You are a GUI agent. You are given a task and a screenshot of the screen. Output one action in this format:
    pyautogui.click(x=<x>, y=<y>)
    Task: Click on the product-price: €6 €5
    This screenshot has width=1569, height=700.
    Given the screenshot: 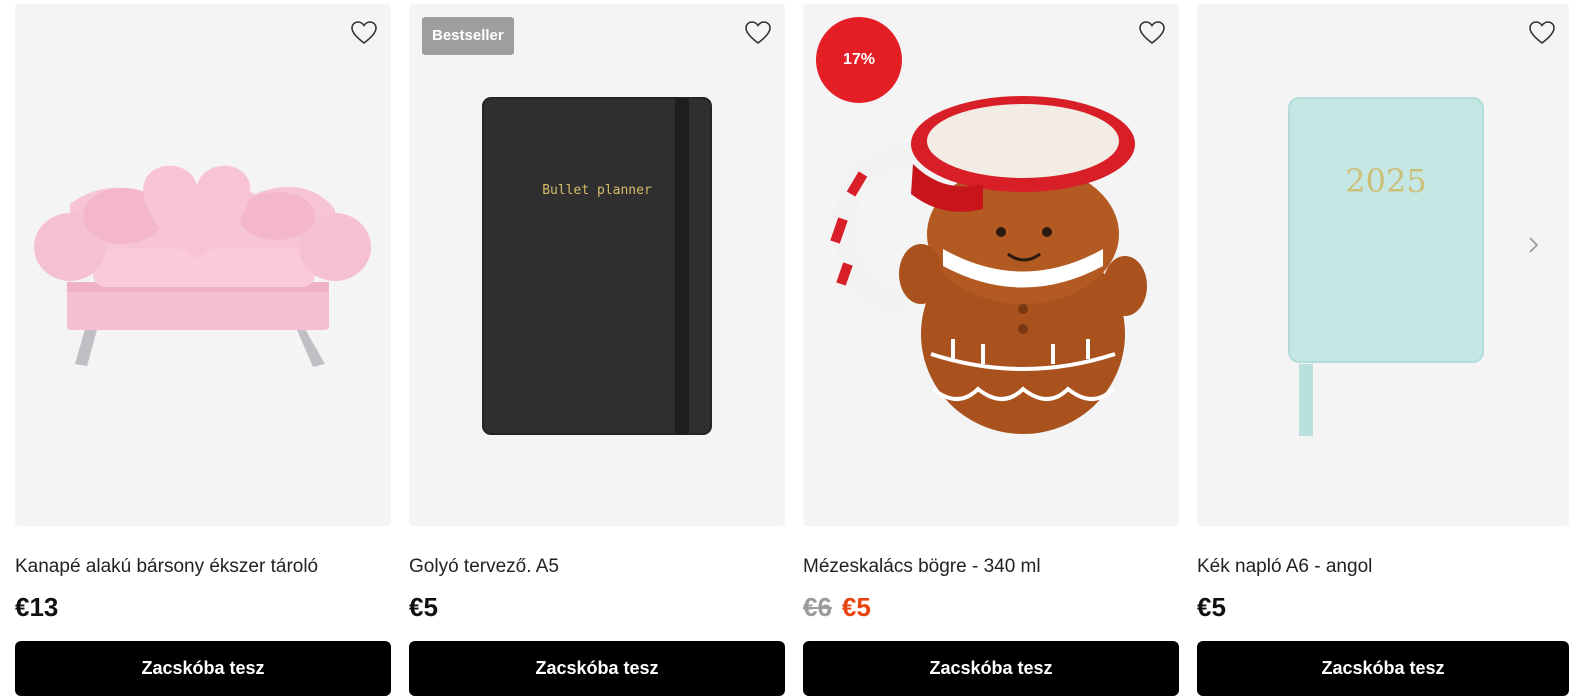 What is the action you would take?
    pyautogui.click(x=837, y=607)
    